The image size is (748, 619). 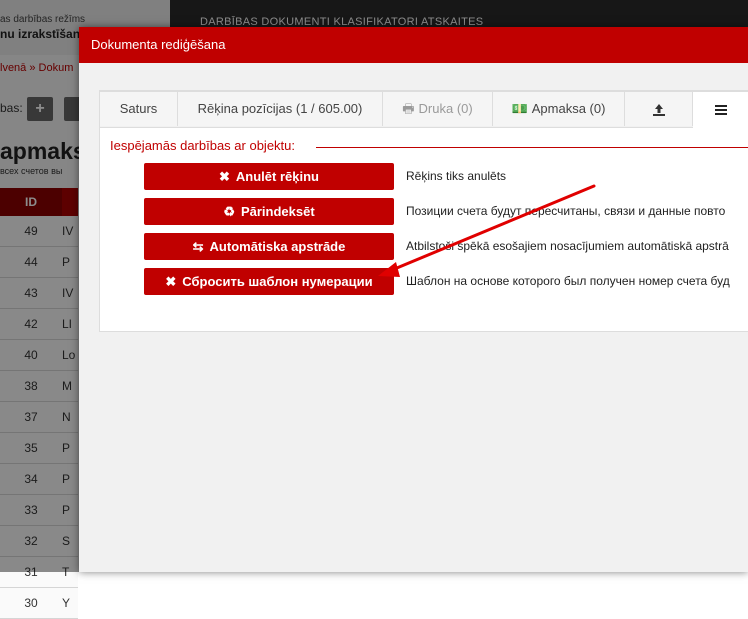 I want to click on reset-numbering-template-button: ✖ Сбросить шаблон нумерации, so click(x=269, y=281).